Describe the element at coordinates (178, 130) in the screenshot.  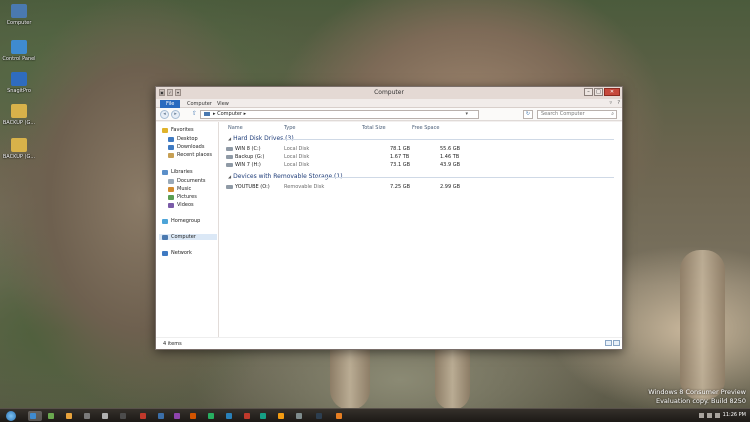
I see `nav-favorites: Favorites` at that location.